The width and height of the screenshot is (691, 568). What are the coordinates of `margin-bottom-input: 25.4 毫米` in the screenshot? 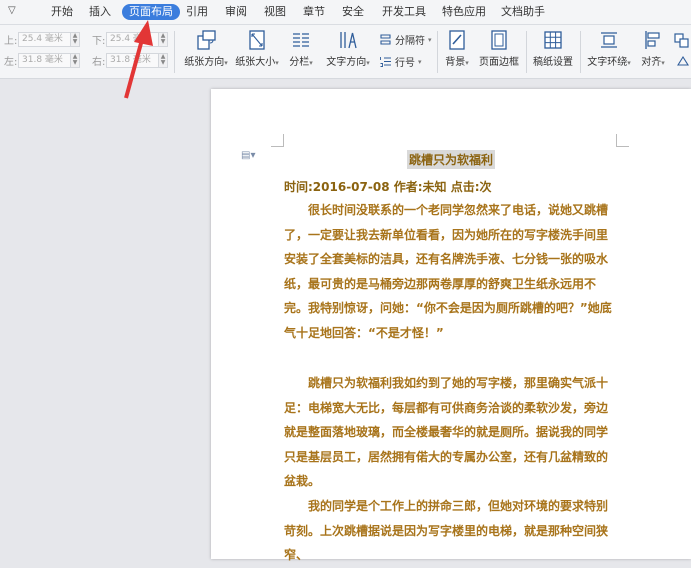 It's located at (132, 39).